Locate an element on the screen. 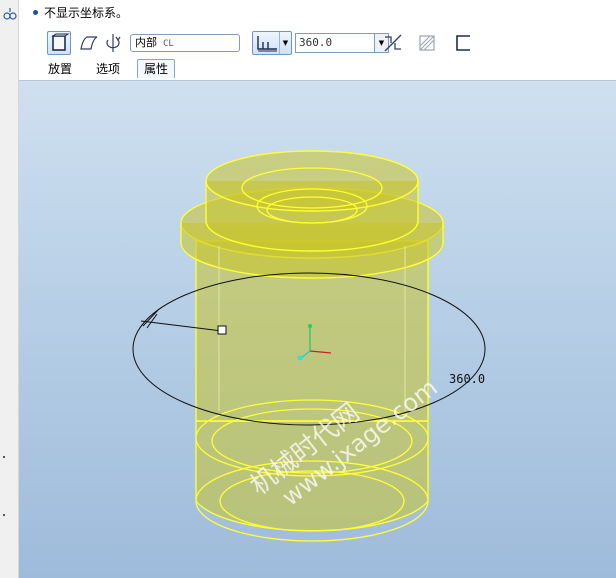  surface-button is located at coordinates (89, 43).